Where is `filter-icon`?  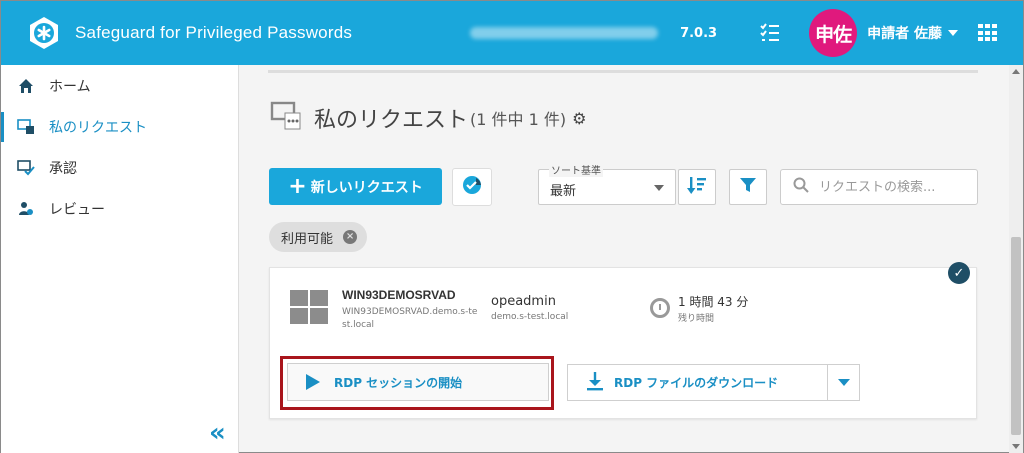 filter-icon is located at coordinates (748, 187).